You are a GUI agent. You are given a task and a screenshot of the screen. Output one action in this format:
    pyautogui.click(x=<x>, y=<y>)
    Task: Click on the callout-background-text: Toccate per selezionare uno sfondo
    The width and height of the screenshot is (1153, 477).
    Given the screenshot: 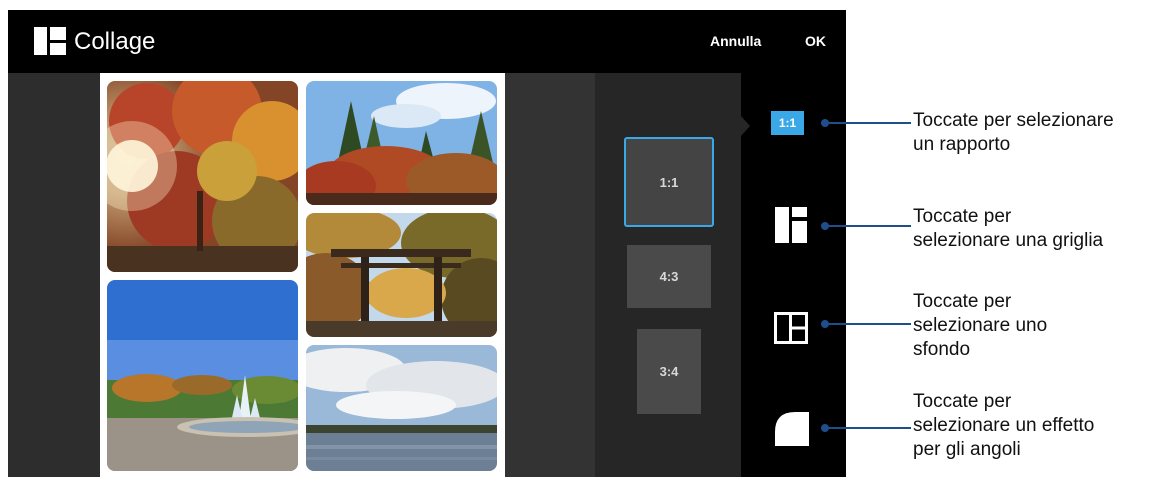 What is the action you would take?
    pyautogui.click(x=1033, y=326)
    